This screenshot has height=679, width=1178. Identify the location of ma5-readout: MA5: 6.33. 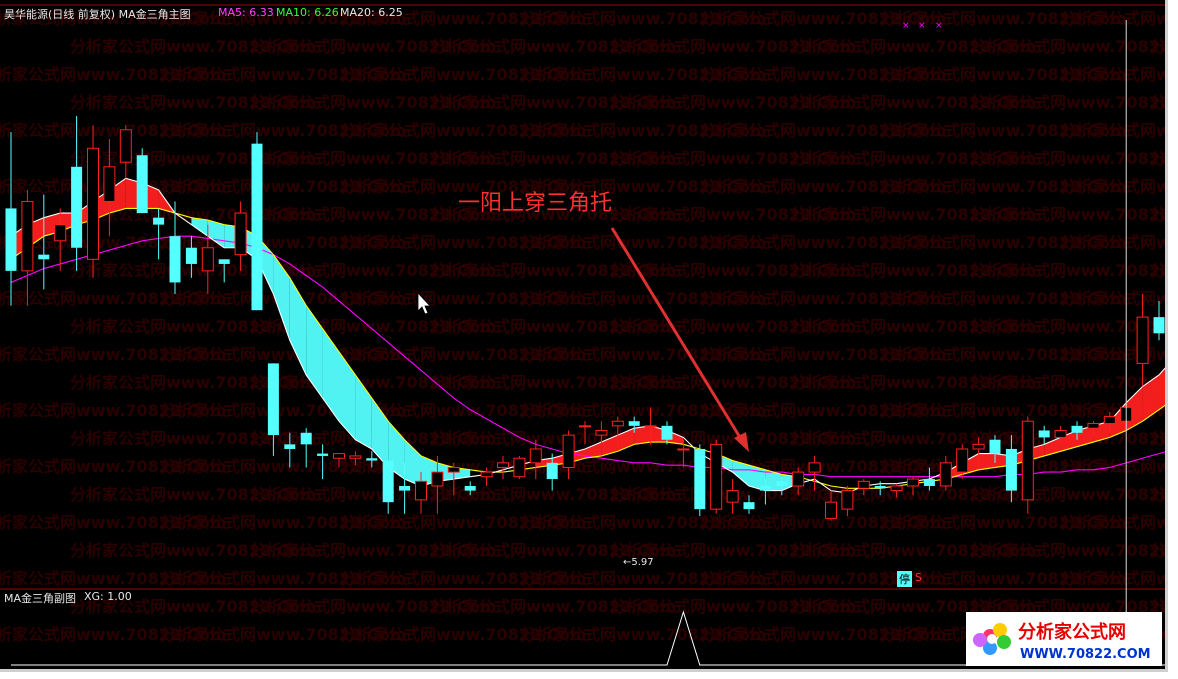
(246, 12).